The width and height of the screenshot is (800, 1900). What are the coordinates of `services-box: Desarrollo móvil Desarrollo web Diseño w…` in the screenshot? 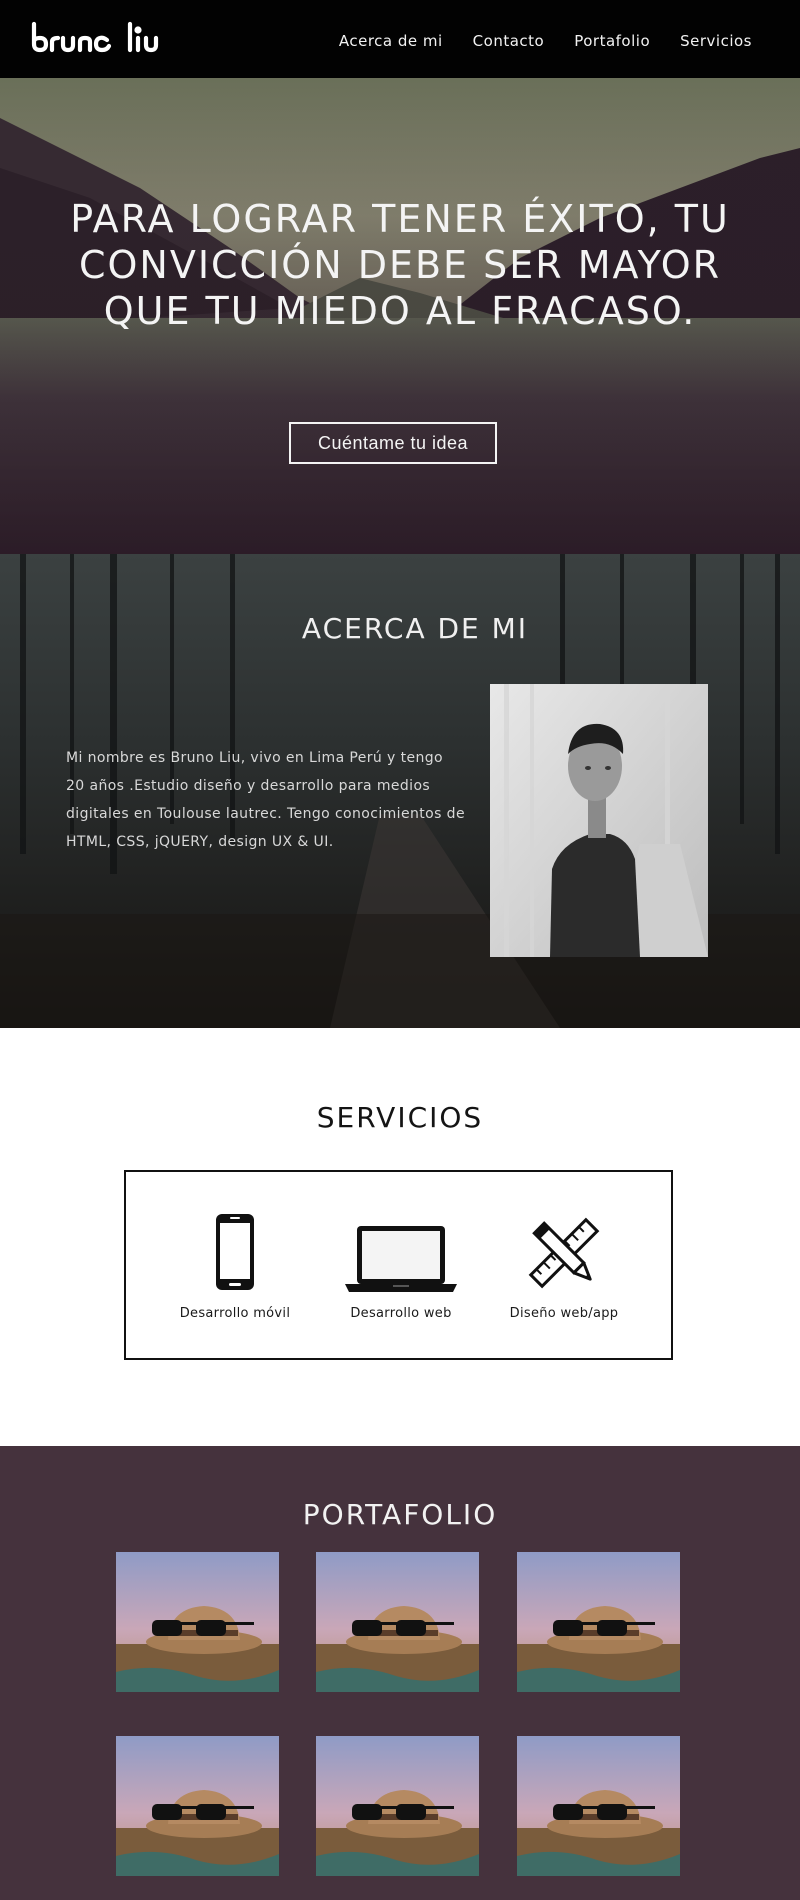 It's located at (398, 1265).